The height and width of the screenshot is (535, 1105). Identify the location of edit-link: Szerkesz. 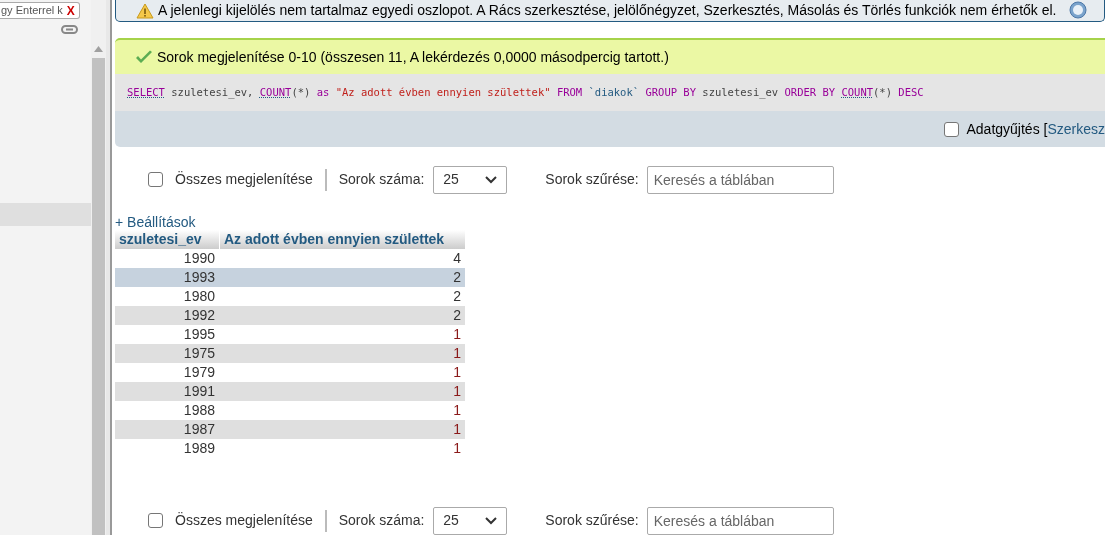
(1076, 129).